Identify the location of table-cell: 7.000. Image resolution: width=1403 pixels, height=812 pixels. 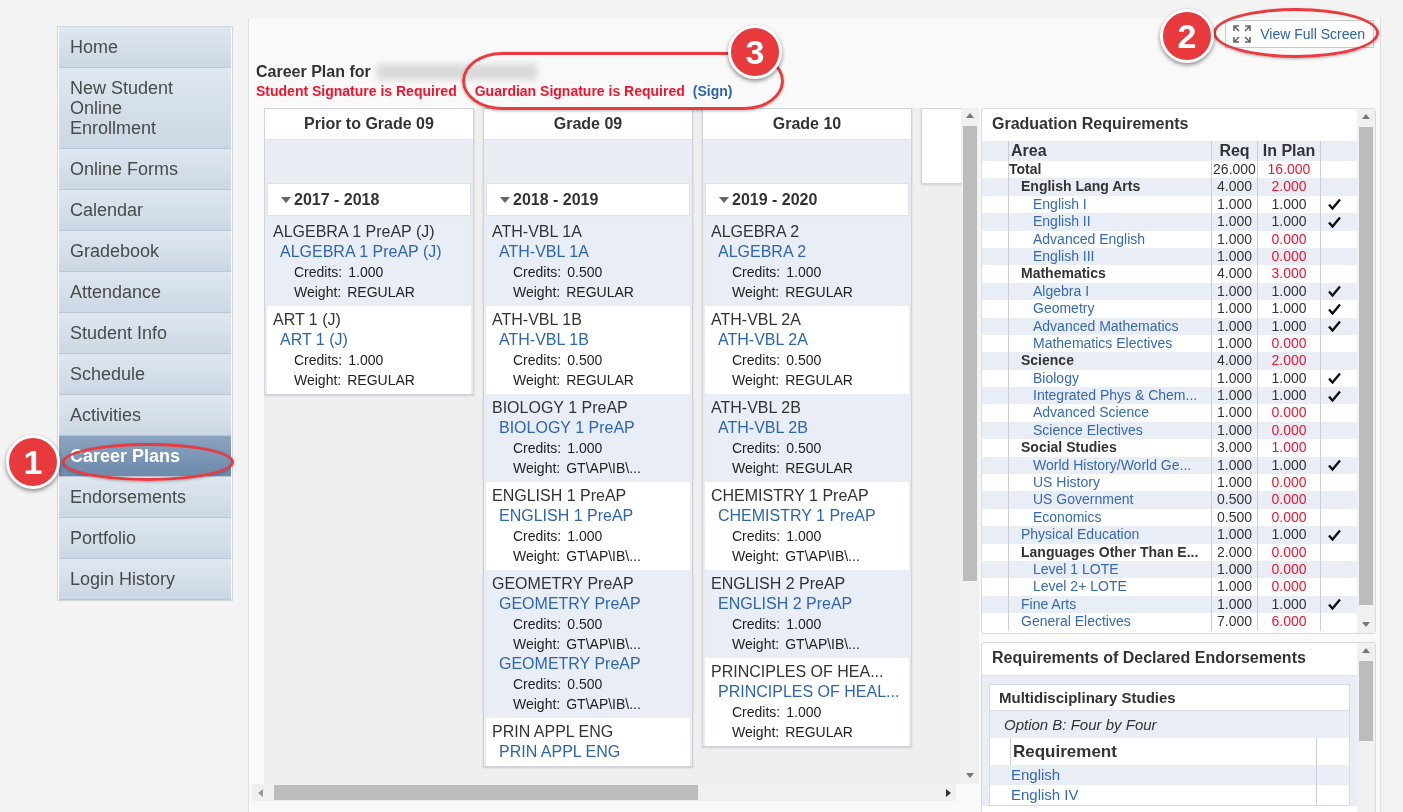
(1235, 622).